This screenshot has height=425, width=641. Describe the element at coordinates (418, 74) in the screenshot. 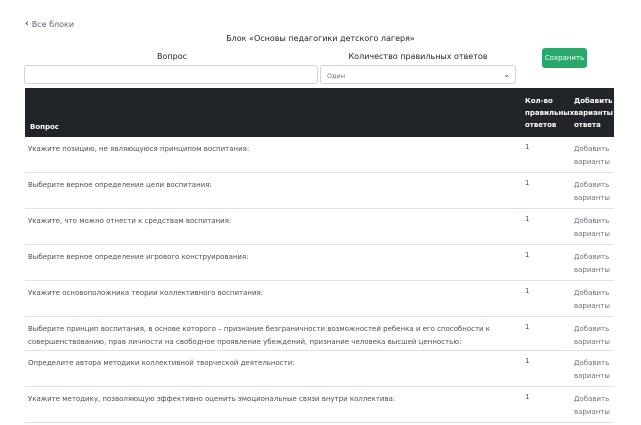

I see `count-select: Один ⌄` at that location.